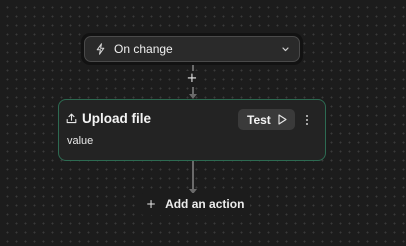  I want to click on action-title: Upload file, so click(117, 118).